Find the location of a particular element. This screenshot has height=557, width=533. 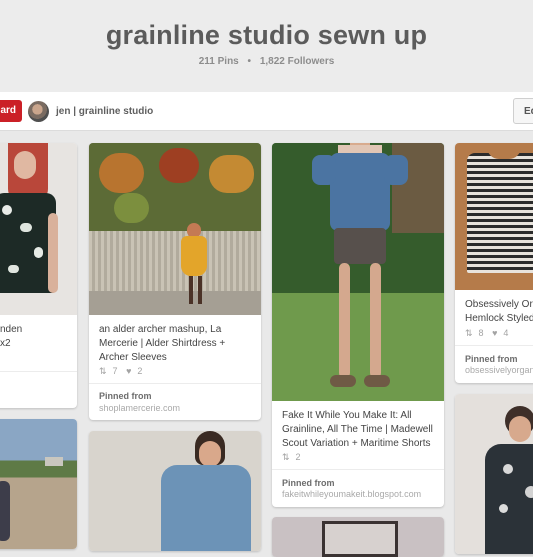

board-owner-link: jen | grainline studio is located at coordinates (104, 111).